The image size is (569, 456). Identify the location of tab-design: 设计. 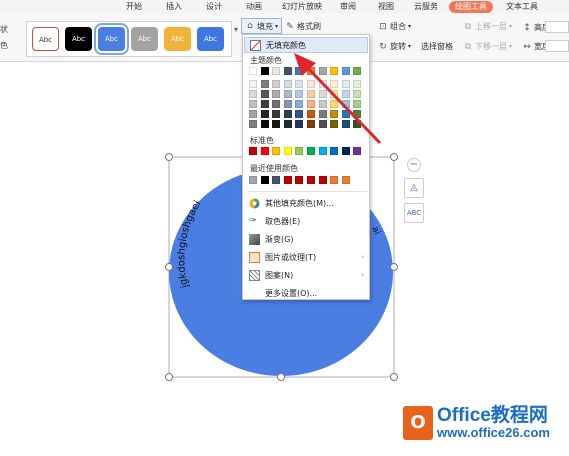
(214, 7).